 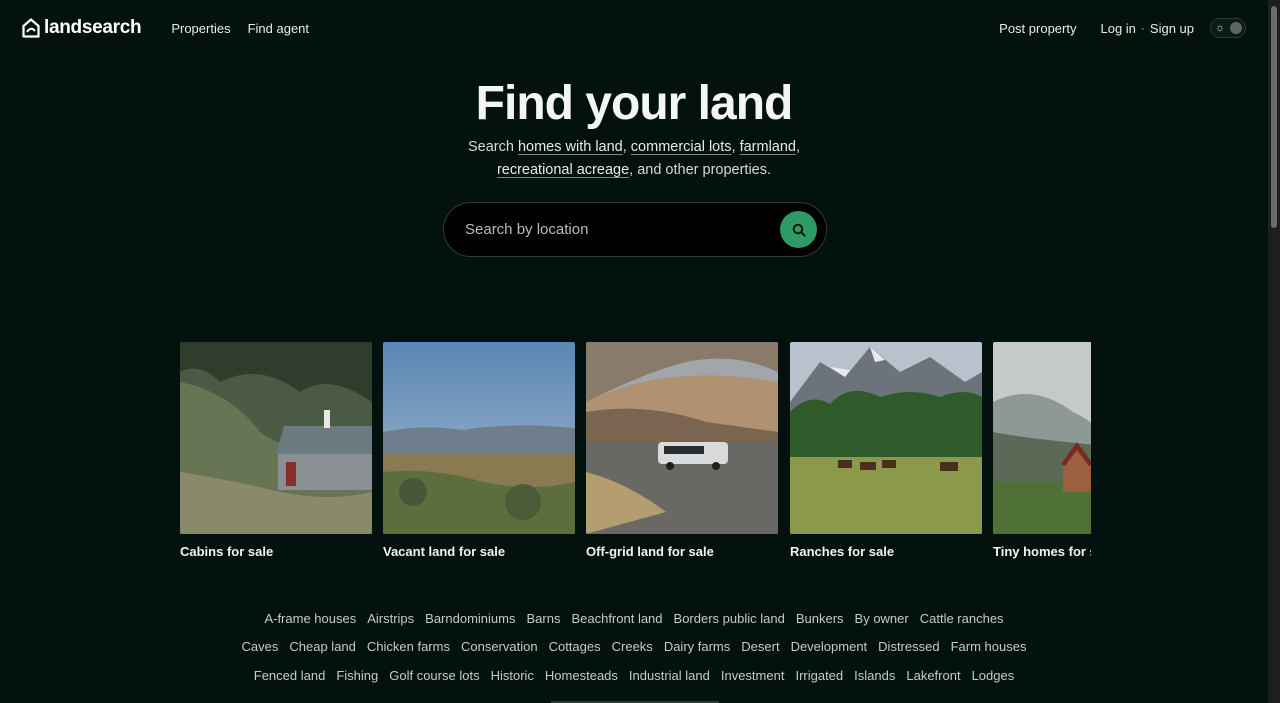 What do you see at coordinates (278, 28) in the screenshot?
I see `nav-find-agent: Find agent` at bounding box center [278, 28].